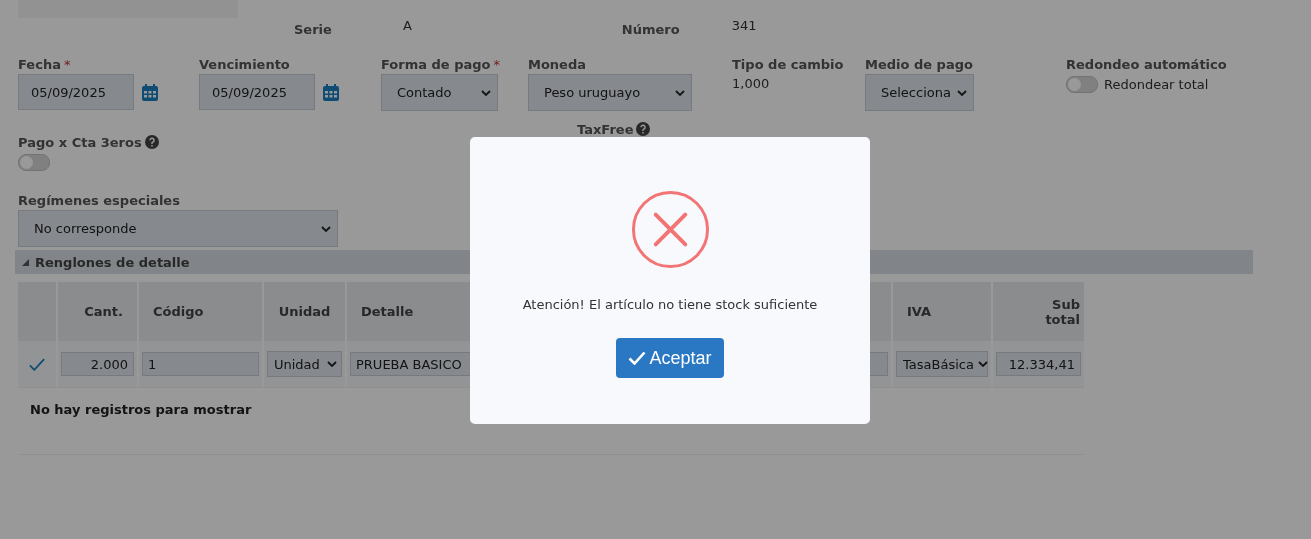 This screenshot has height=539, width=1311. I want to click on column-header: Unidad, so click(304, 311).